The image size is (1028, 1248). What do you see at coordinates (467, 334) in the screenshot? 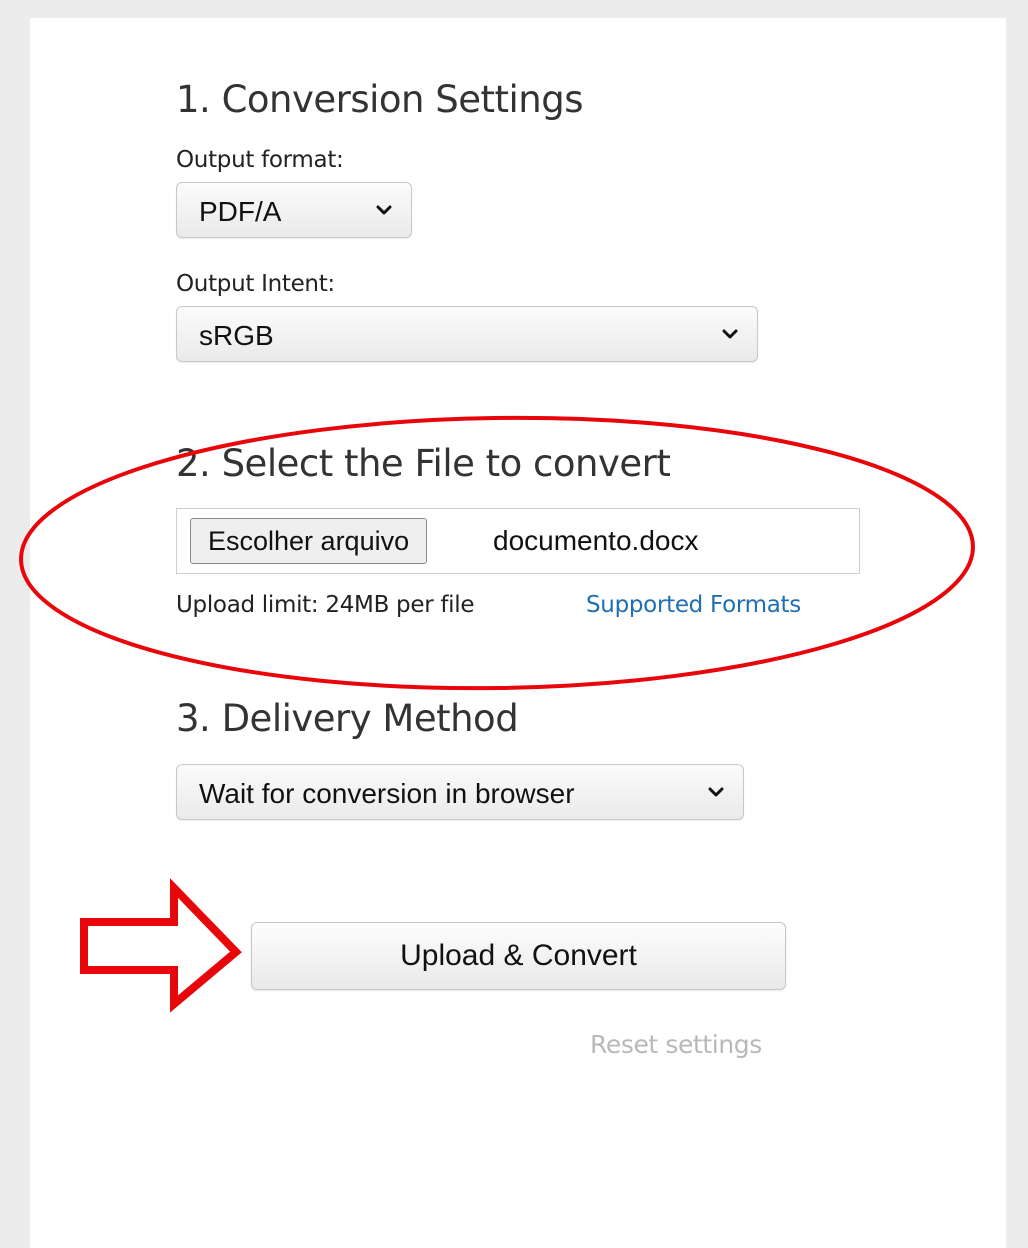
I see `output-intent-select: sRGB` at bounding box center [467, 334].